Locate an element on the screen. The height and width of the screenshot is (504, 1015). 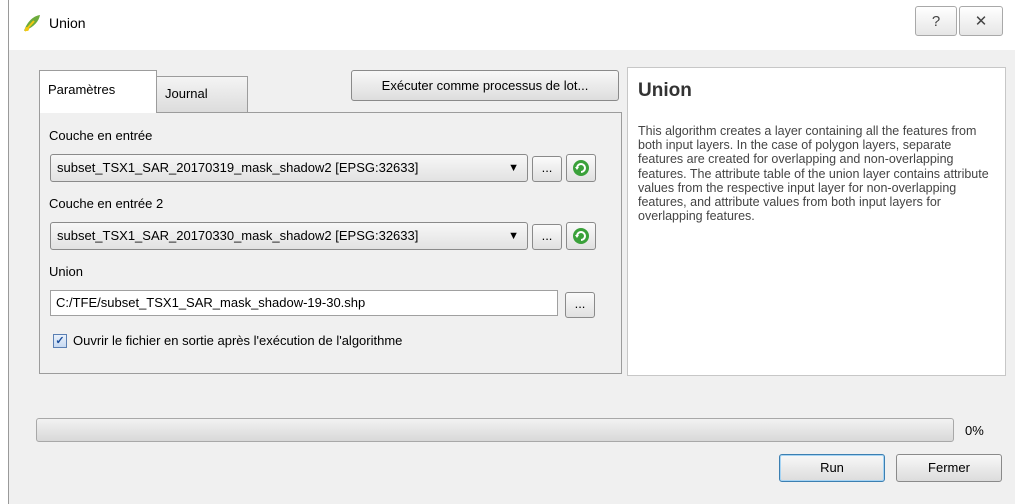
tab-journal: Journal is located at coordinates (202, 94).